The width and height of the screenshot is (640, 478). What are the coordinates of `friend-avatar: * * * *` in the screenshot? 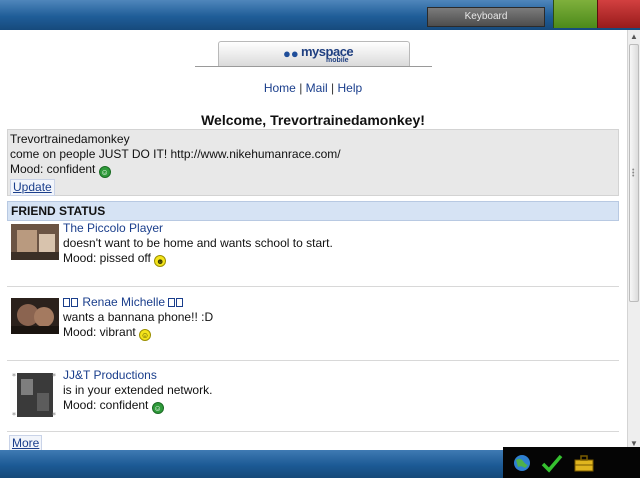 It's located at (35, 395).